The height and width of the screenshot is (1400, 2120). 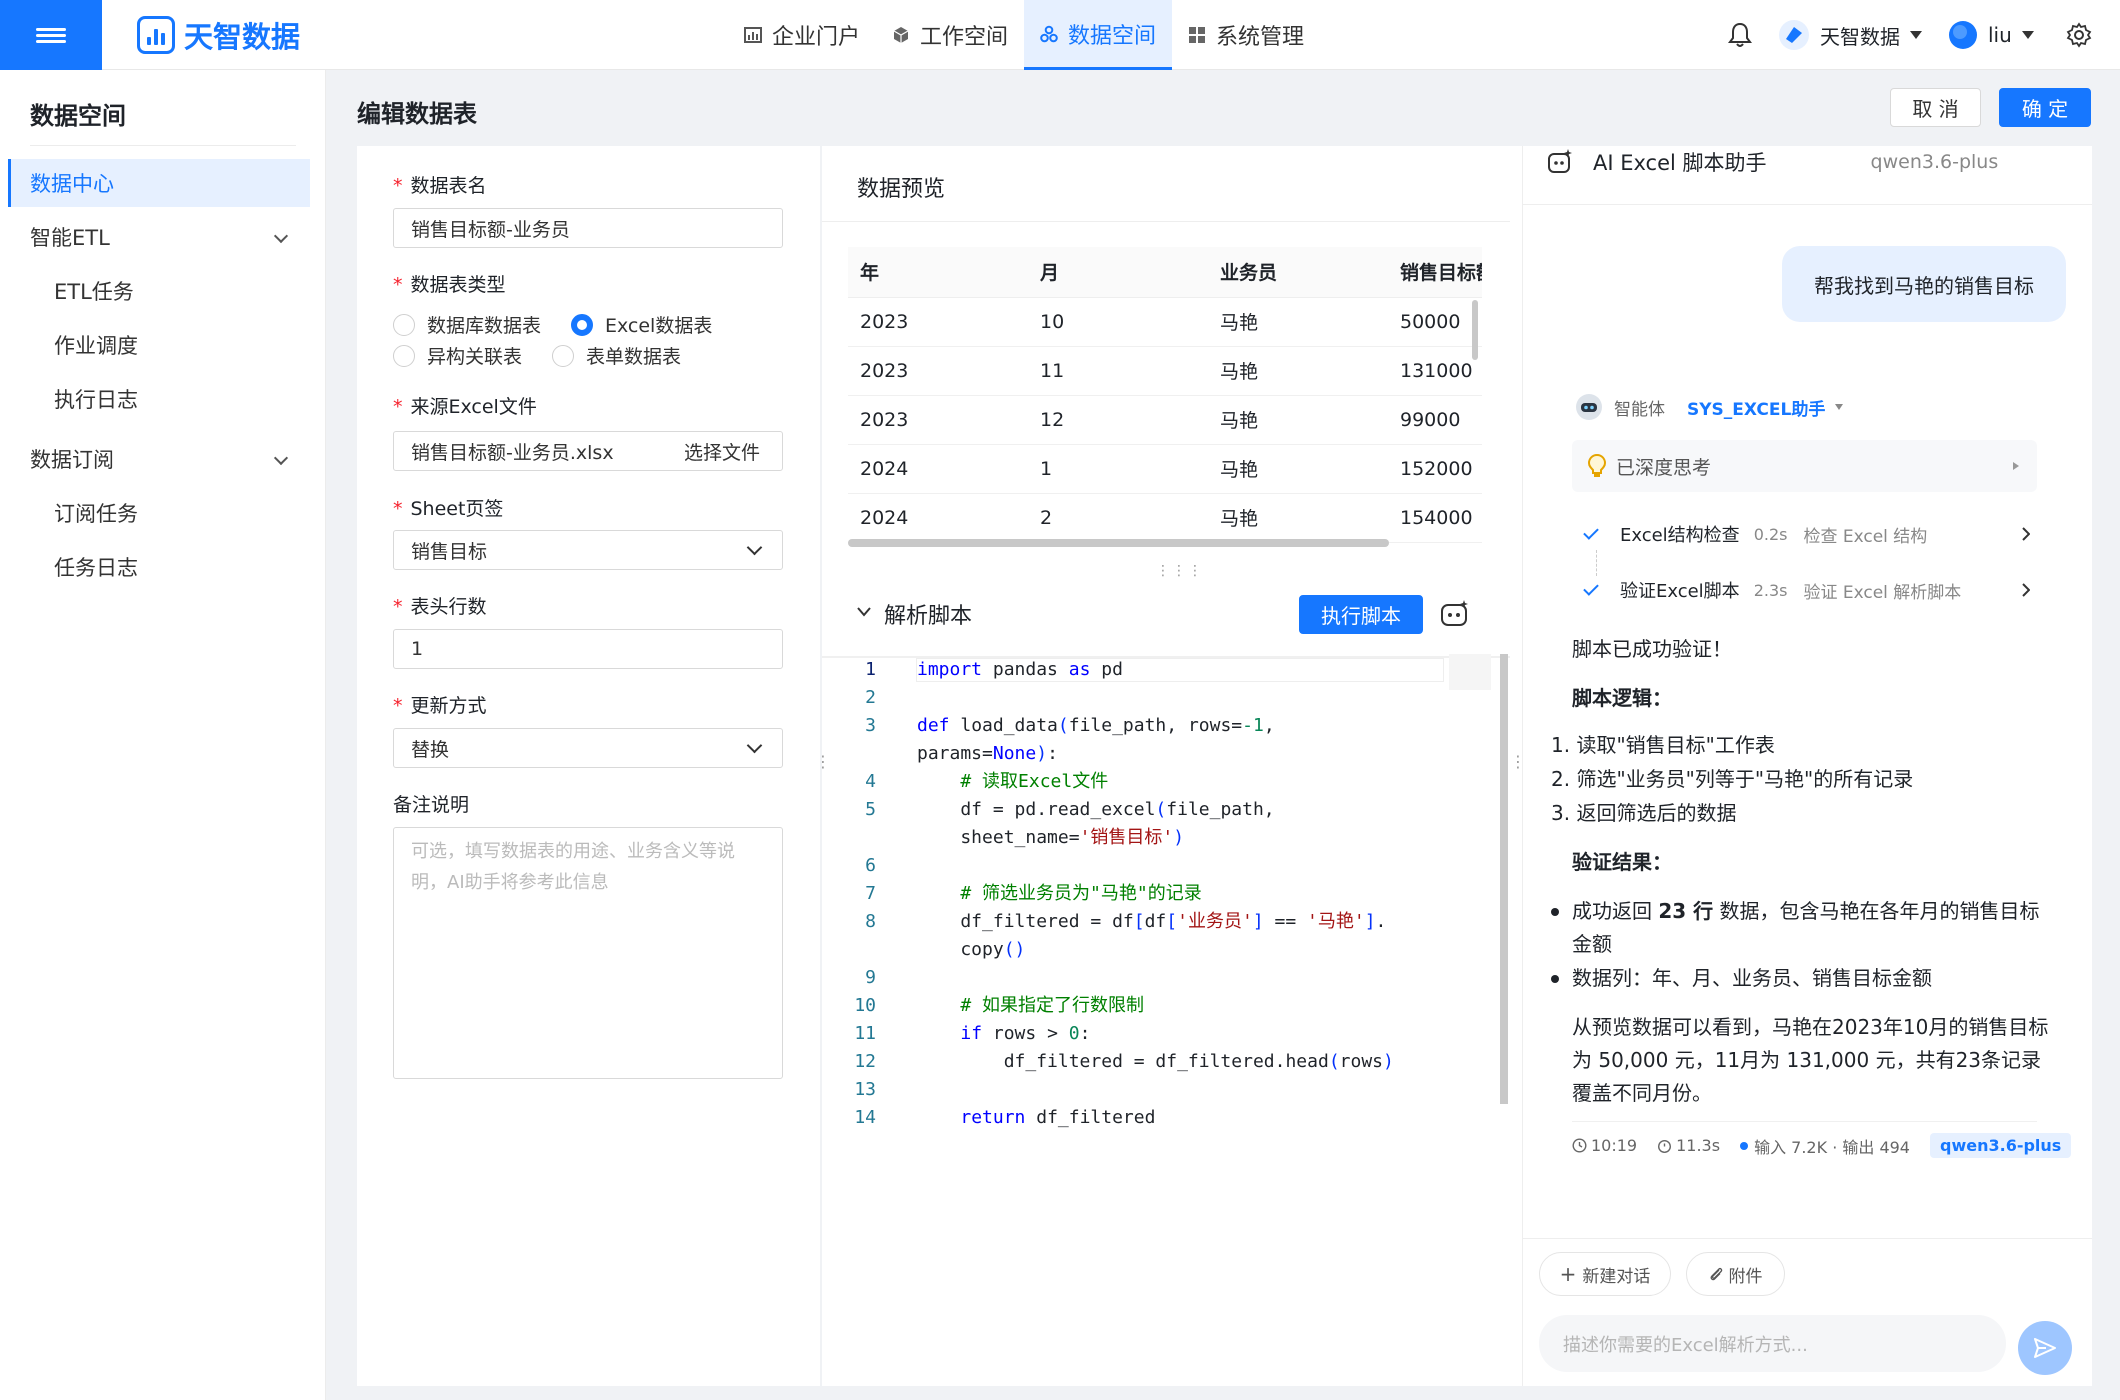 I want to click on lightbulb-icon, so click(x=1597, y=465).